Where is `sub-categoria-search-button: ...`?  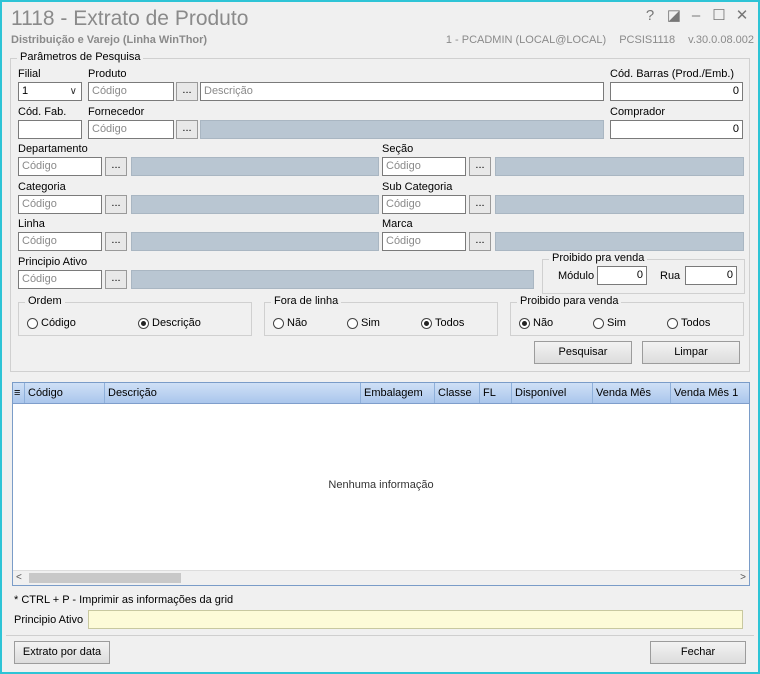
sub-categoria-search-button: ... is located at coordinates (480, 204).